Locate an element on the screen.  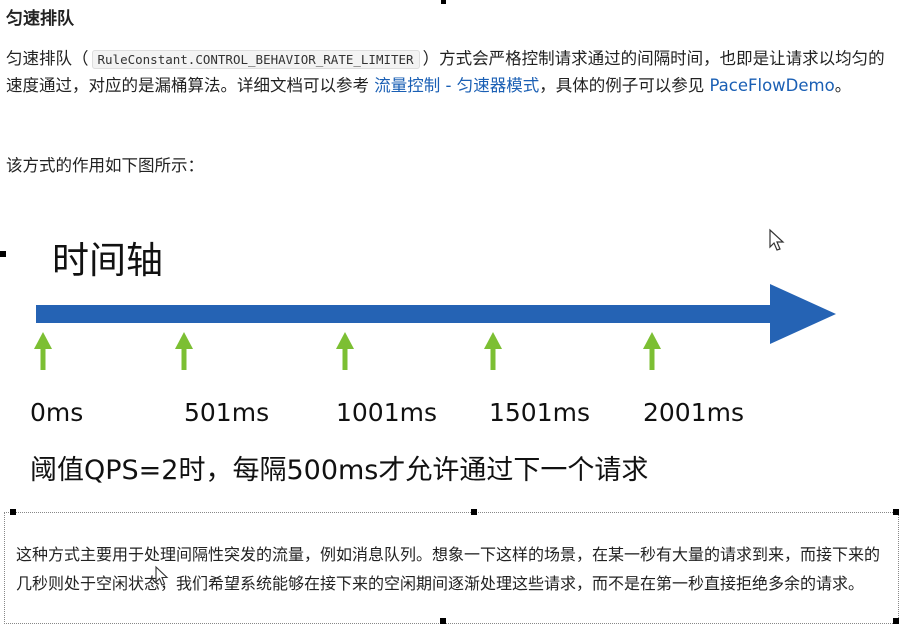
mouse-pointer-icon is located at coordinates (777, 239).